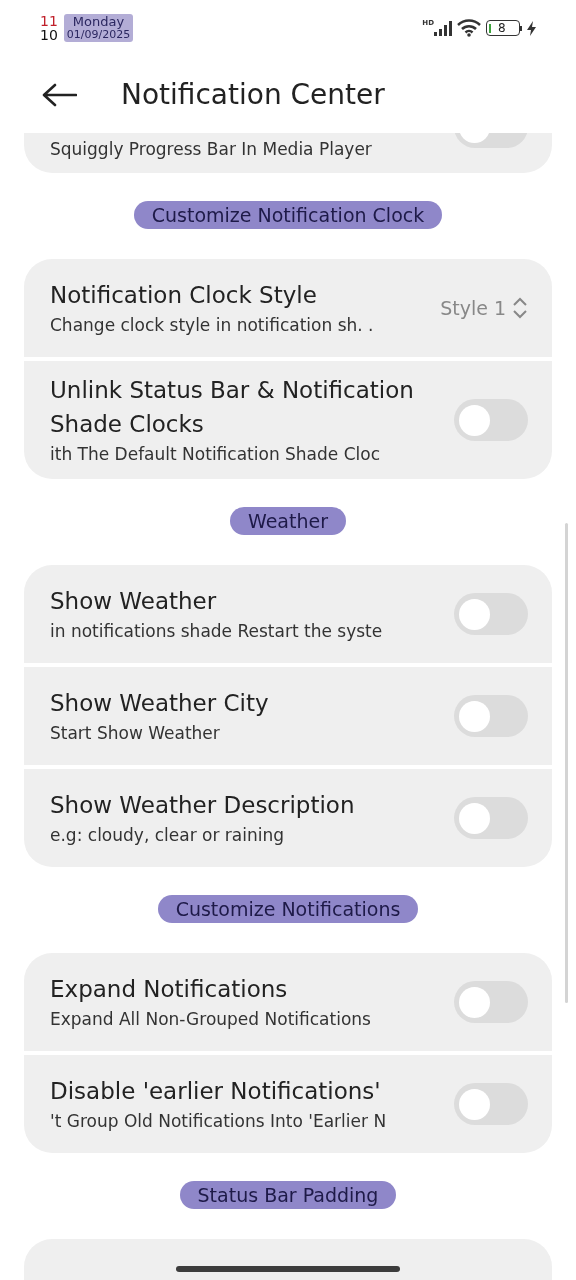 The width and height of the screenshot is (576, 1280). Describe the element at coordinates (288, 521) in the screenshot. I see `section-header: Weather` at that location.